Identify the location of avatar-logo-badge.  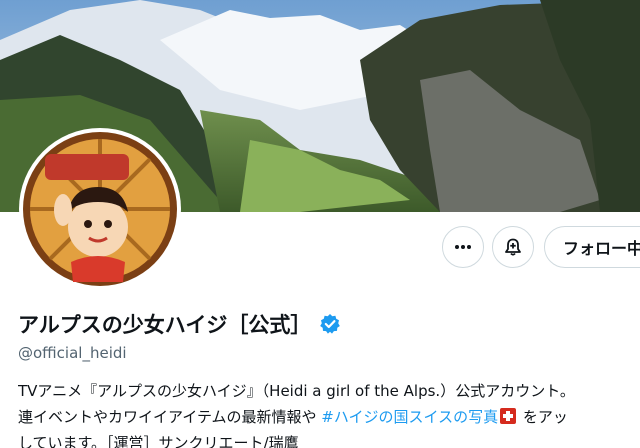
(87, 167).